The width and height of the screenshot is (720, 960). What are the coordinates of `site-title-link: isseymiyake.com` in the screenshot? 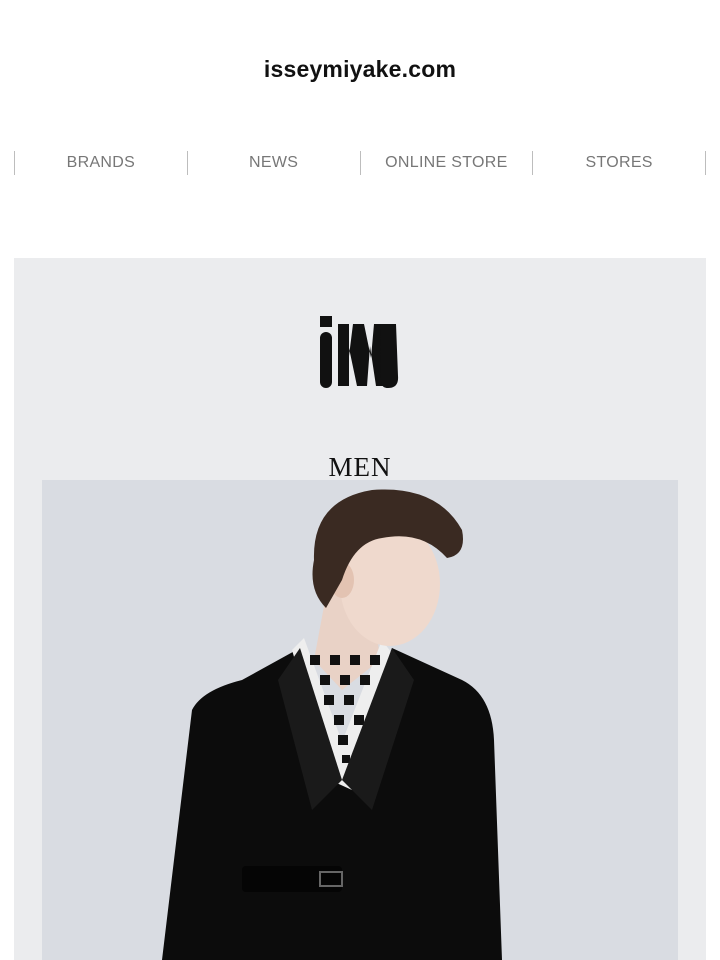 It's located at (360, 69).